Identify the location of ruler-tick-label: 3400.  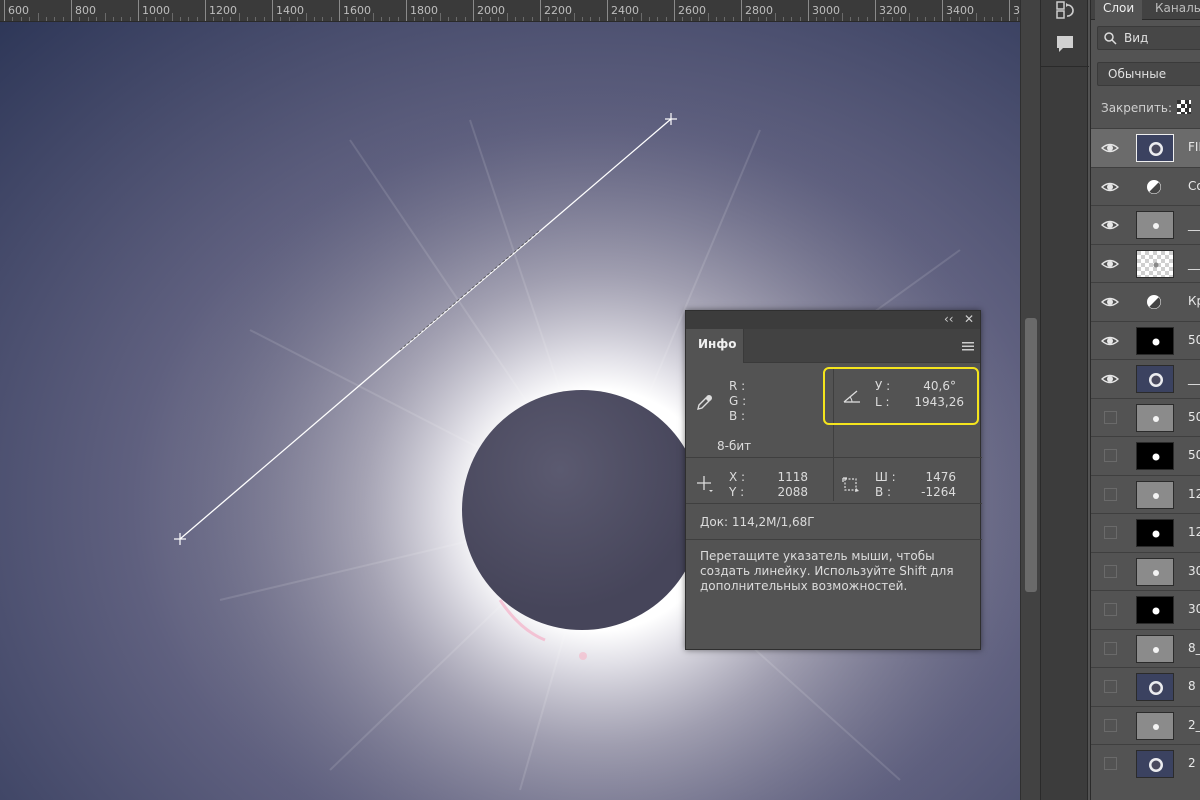
(960, 10).